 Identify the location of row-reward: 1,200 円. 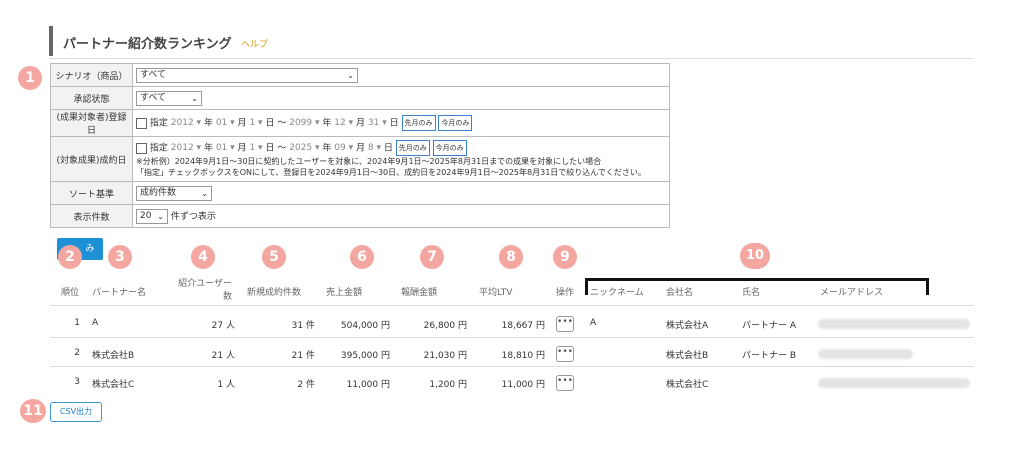
(448, 385).